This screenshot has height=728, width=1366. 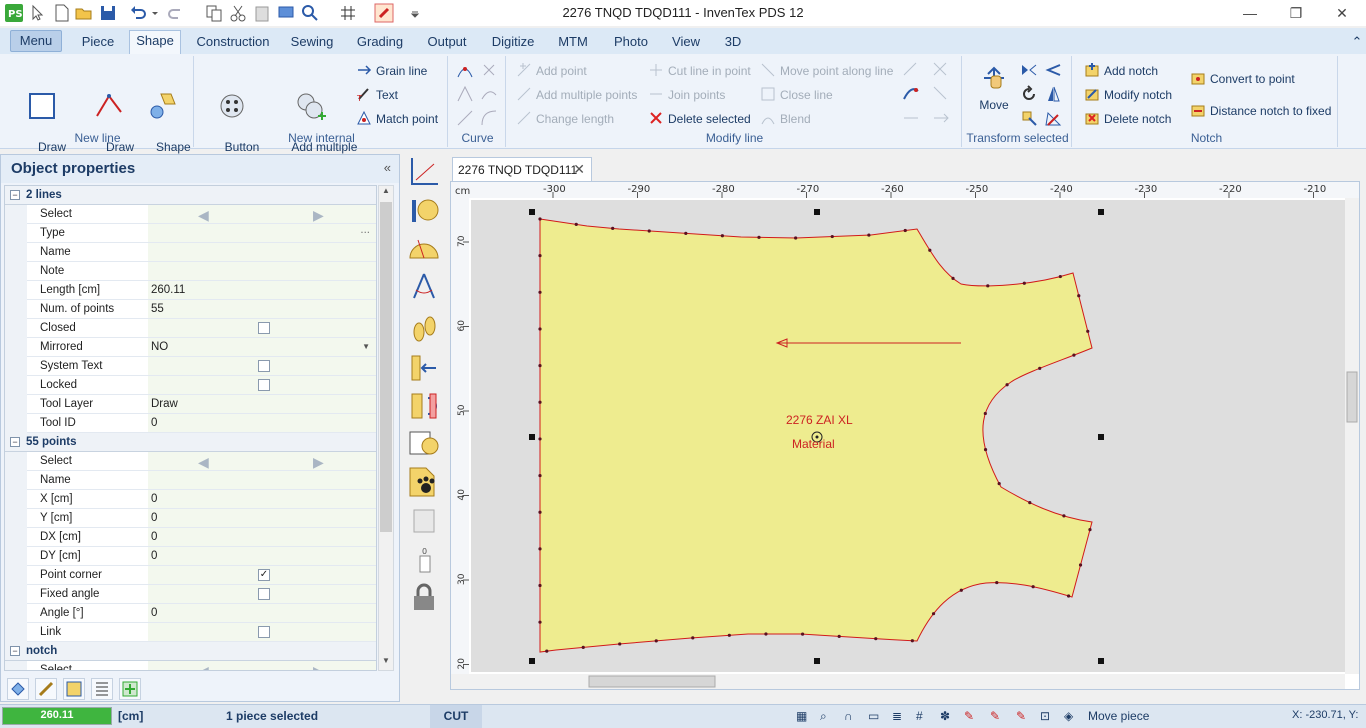 What do you see at coordinates (1352, 397) in the screenshot?
I see `vertical-scrollbar-thumb` at bounding box center [1352, 397].